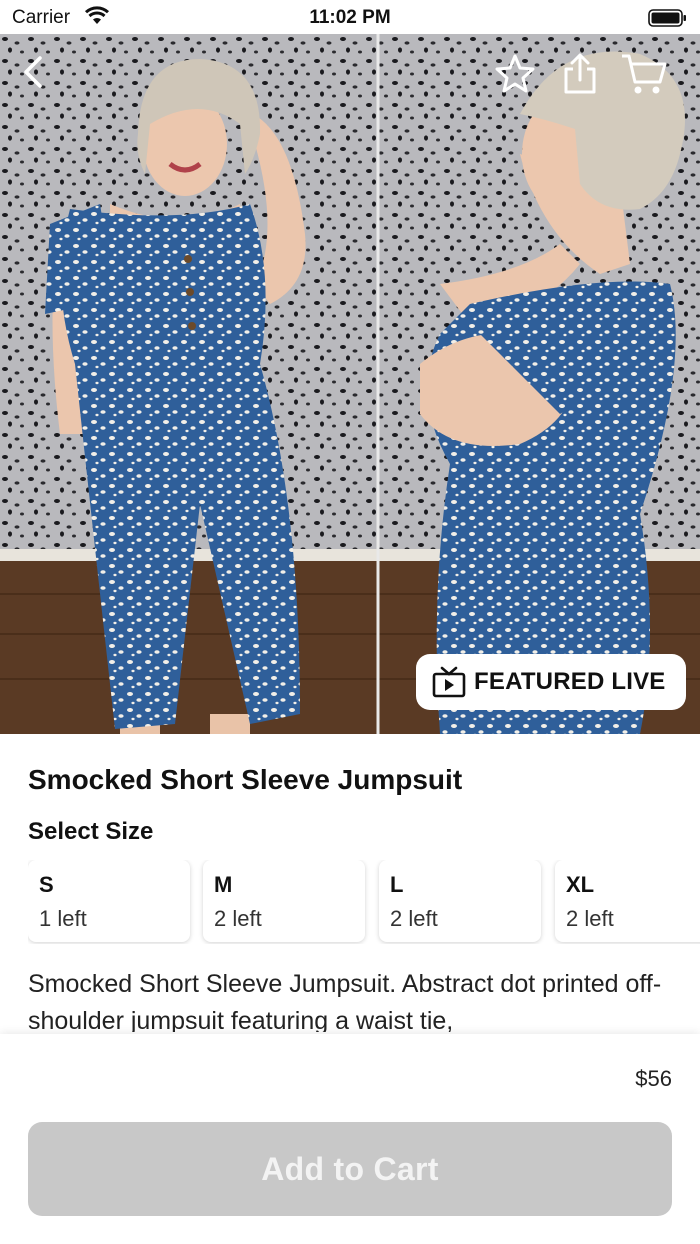 The height and width of the screenshot is (1244, 700). I want to click on status-bar: Carrier 11:02 PM, so click(350, 17).